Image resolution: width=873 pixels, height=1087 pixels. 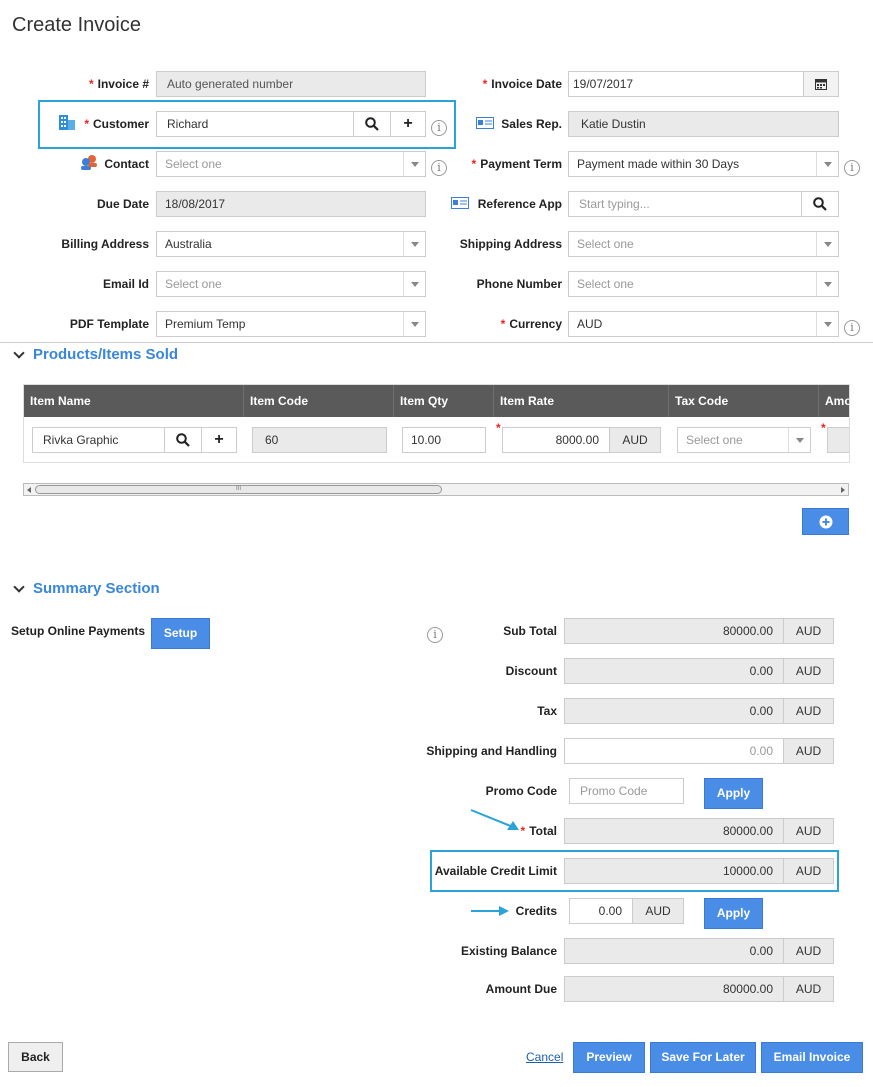 What do you see at coordinates (519, 204) in the screenshot?
I see `reference-app-label: Reference App` at bounding box center [519, 204].